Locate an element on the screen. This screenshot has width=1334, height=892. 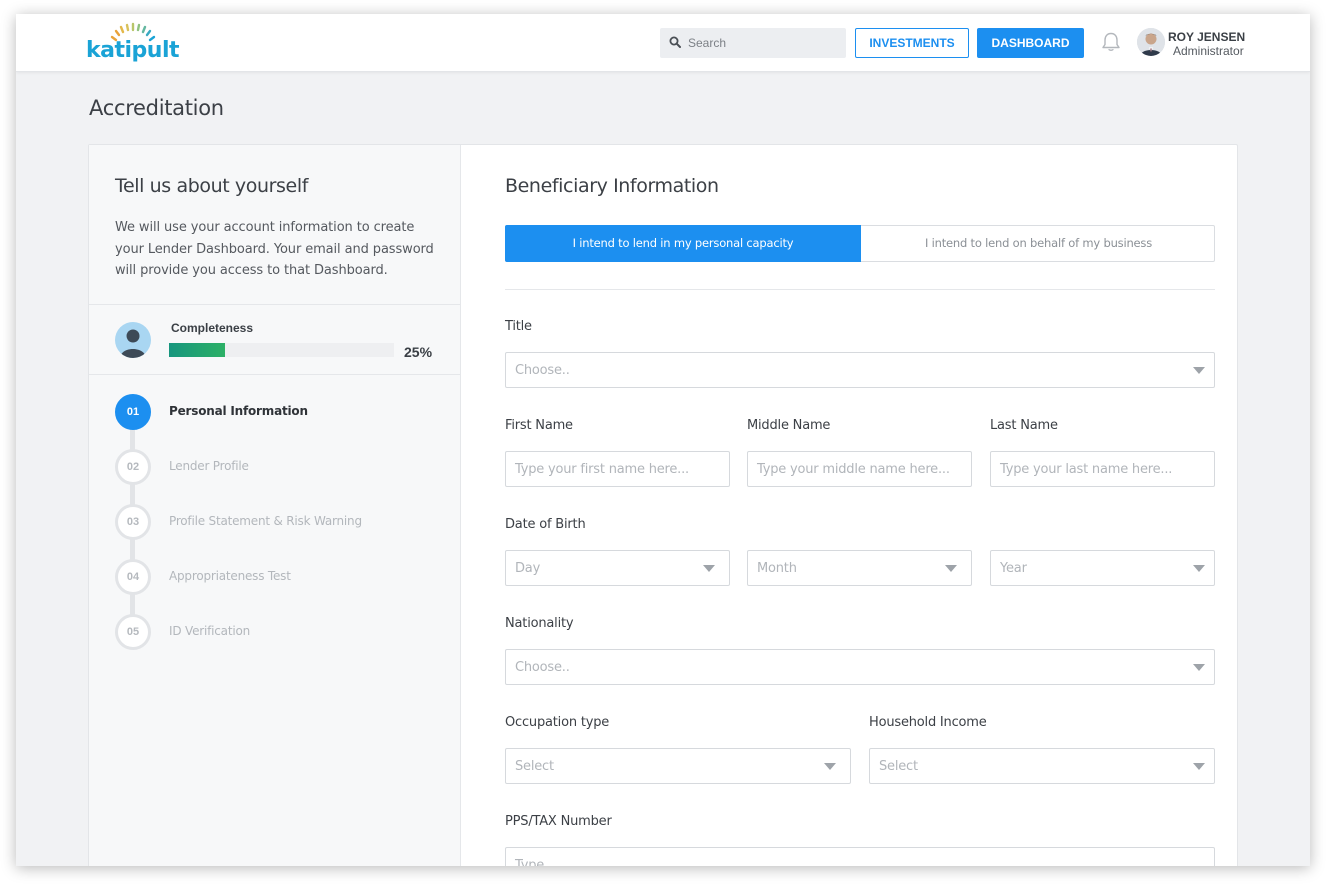
step-item: 04 Appropriateness Test is located at coordinates (265, 577).